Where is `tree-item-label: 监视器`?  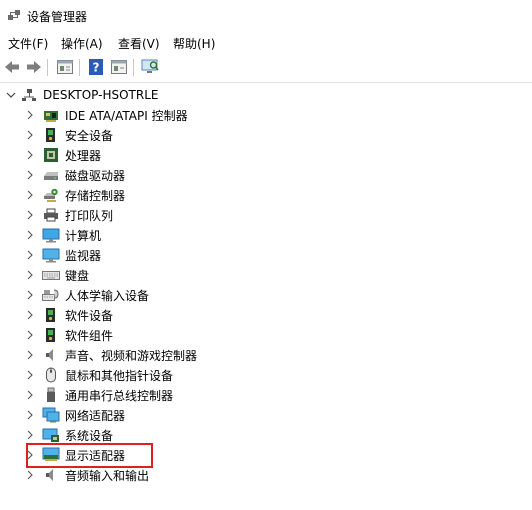
tree-item-label: 监视器 is located at coordinates (83, 255).